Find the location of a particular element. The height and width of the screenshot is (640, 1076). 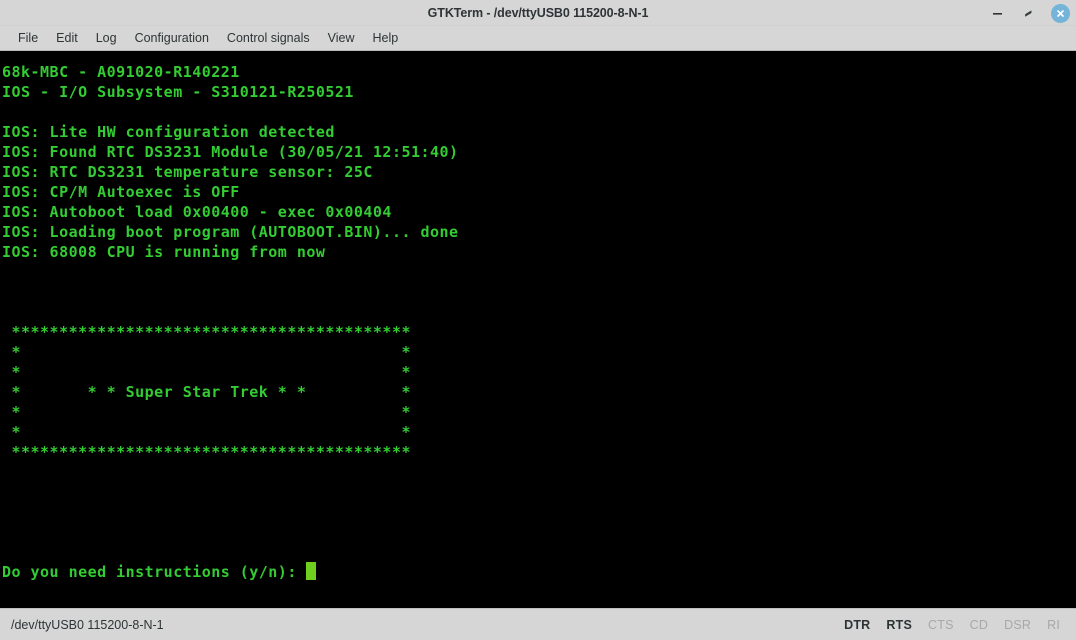

menu-item-edit: Edit is located at coordinates (67, 38).